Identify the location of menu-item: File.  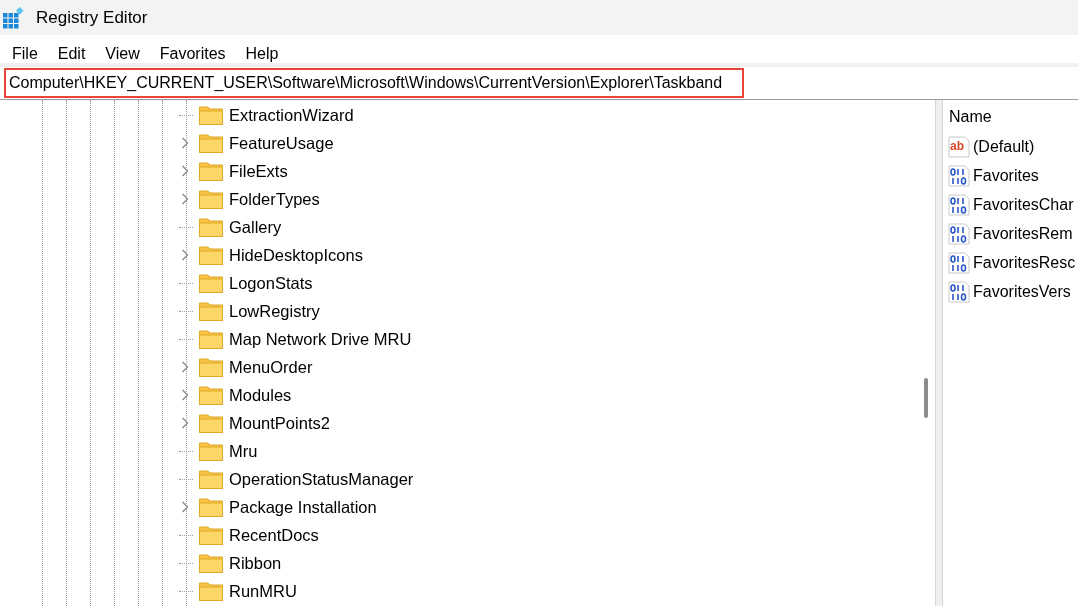
(25, 54).